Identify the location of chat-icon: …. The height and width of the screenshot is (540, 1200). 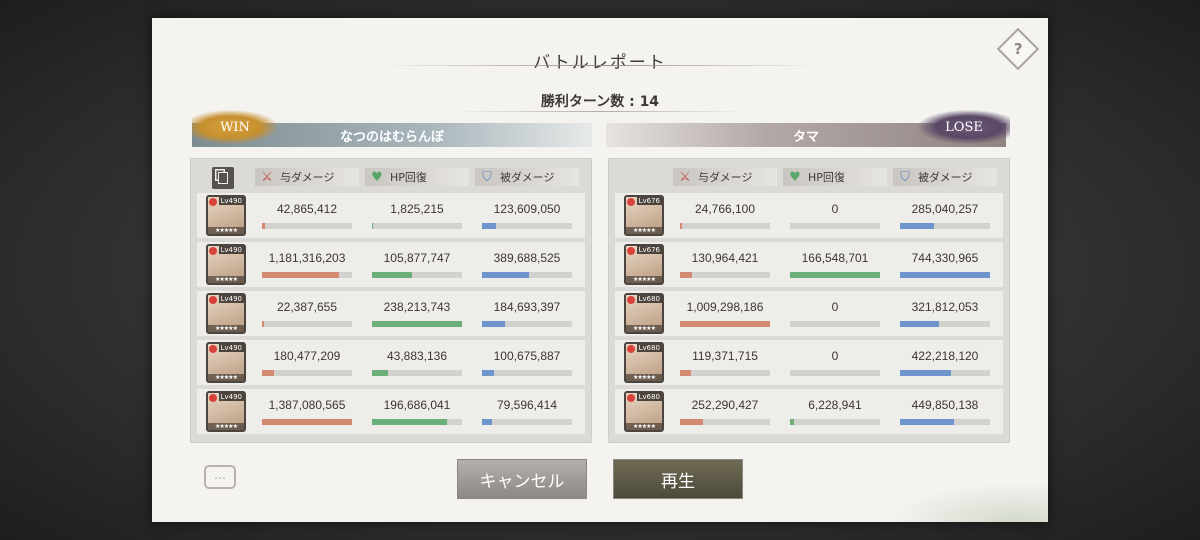
(220, 477).